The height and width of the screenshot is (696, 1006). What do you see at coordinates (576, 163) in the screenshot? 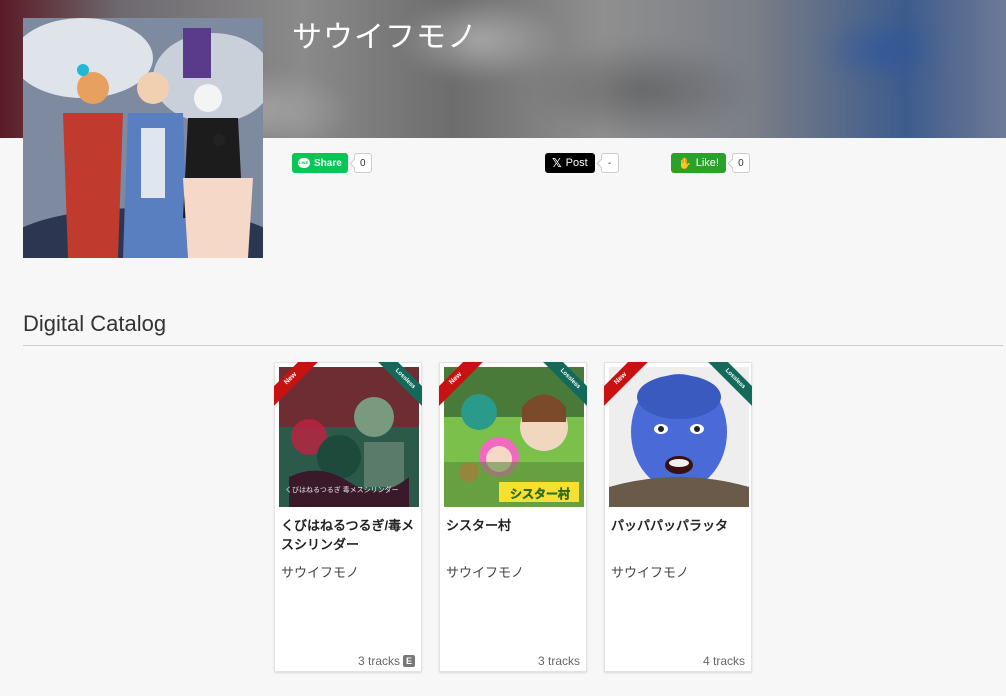
I see `x-post-label: Post` at bounding box center [576, 163].